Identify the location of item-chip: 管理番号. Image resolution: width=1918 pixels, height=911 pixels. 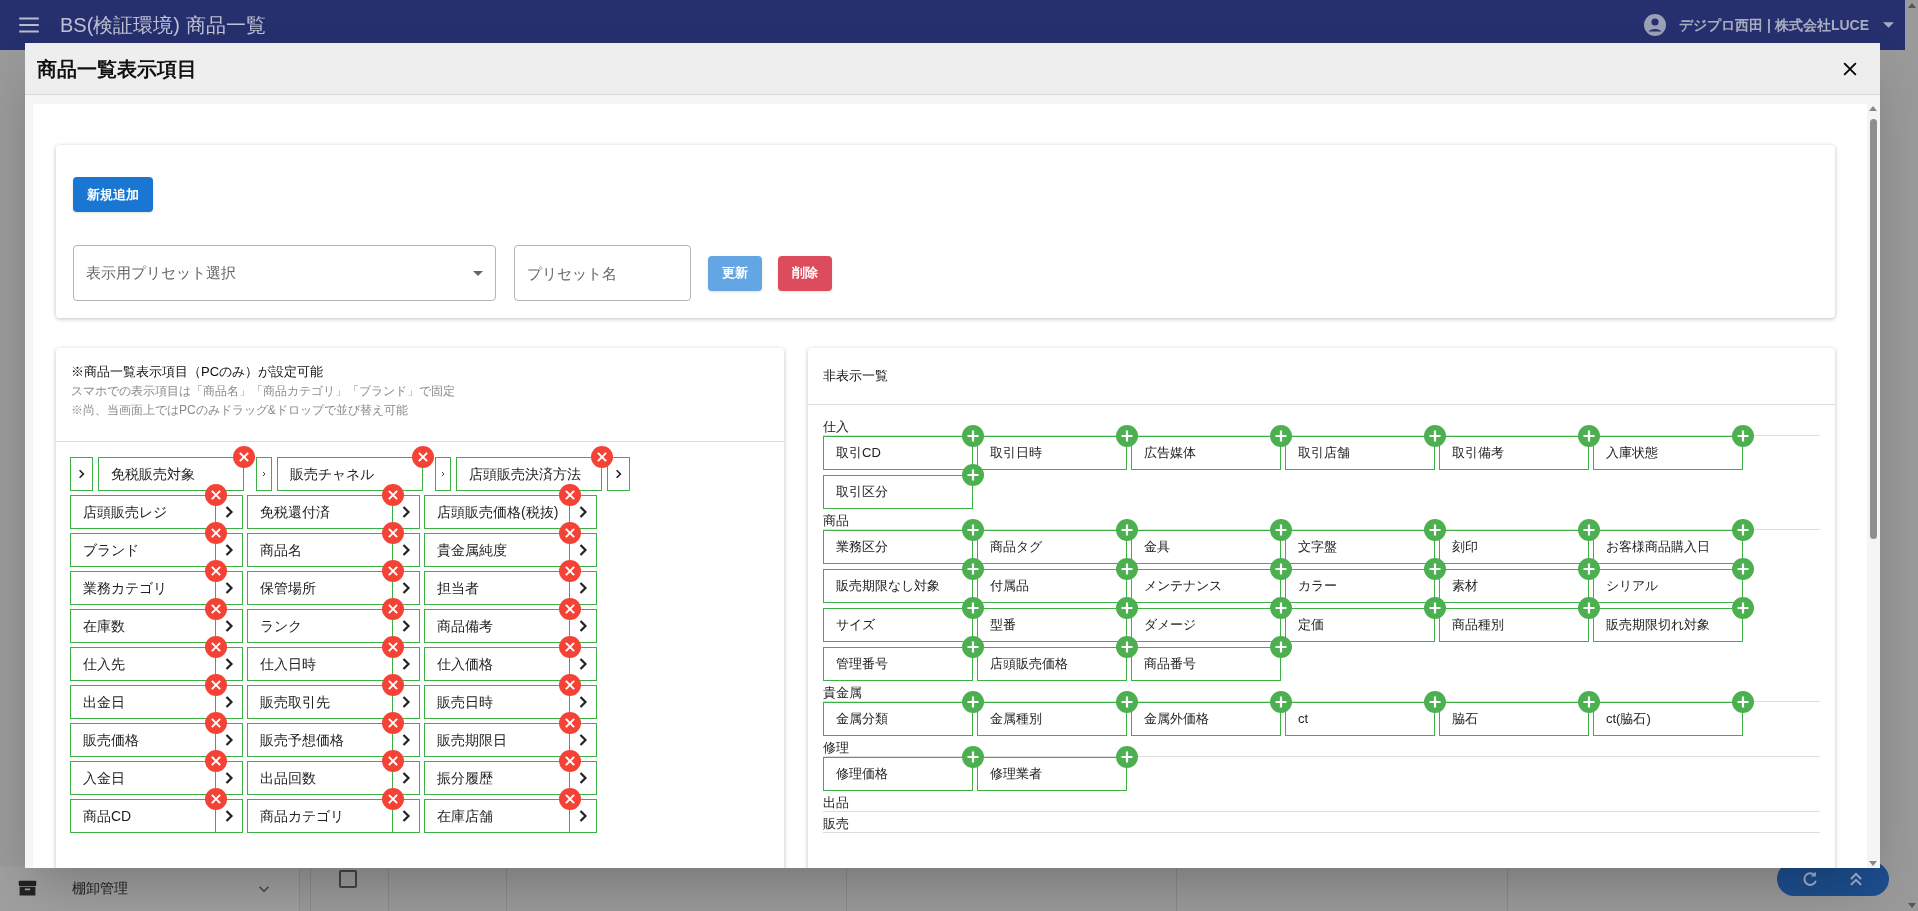
(898, 664).